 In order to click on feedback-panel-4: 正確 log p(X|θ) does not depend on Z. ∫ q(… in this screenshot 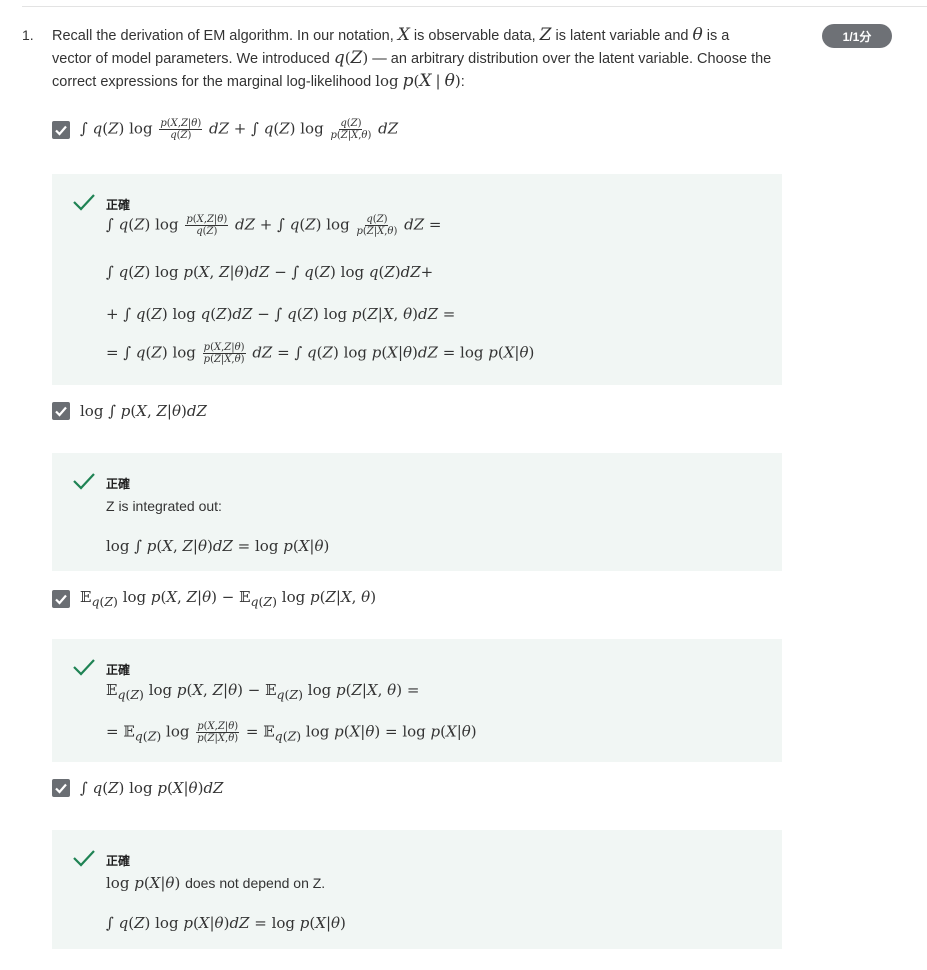, I will do `click(417, 889)`.